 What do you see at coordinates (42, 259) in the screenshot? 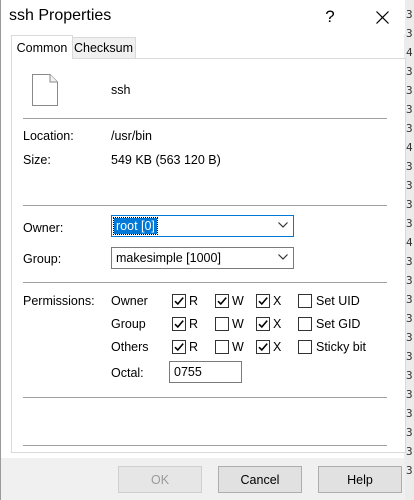
I see `group-label: Group:` at bounding box center [42, 259].